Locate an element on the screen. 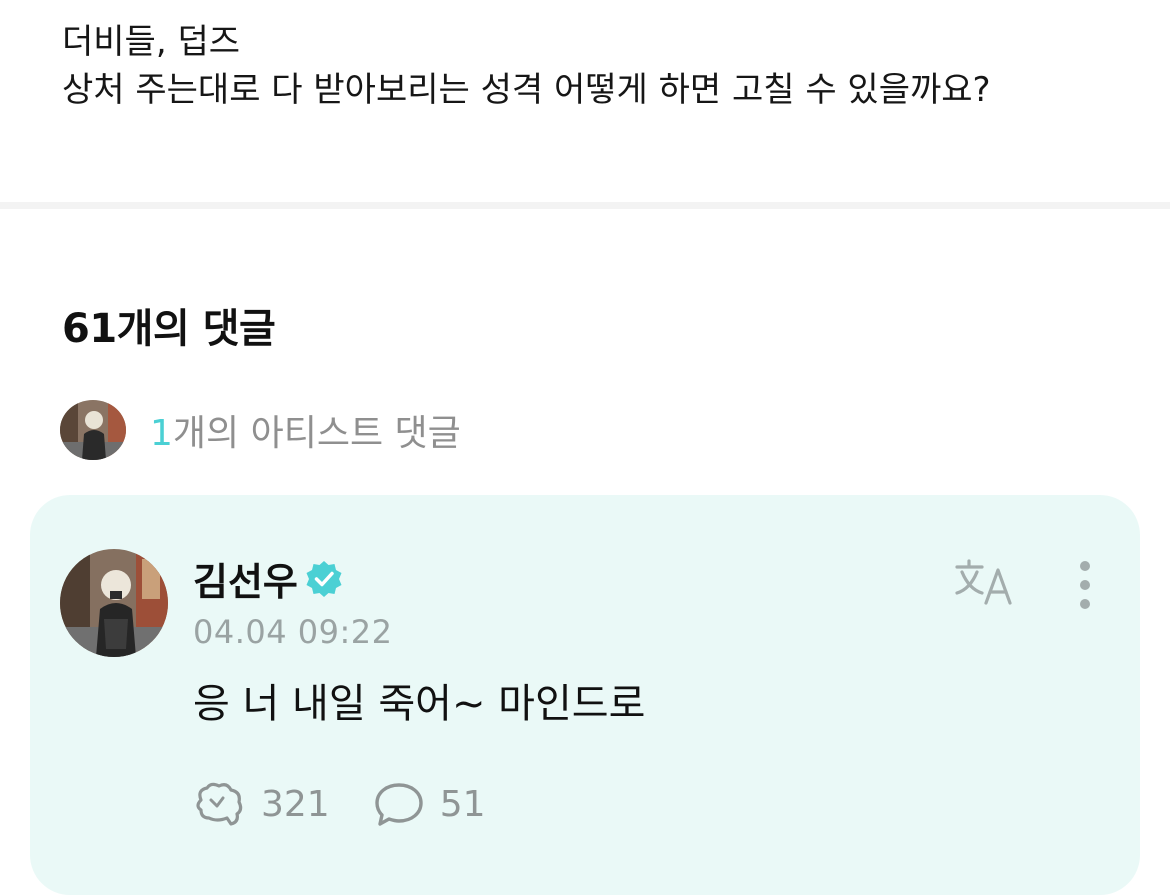  verified-badge-icon is located at coordinates (324, 578).